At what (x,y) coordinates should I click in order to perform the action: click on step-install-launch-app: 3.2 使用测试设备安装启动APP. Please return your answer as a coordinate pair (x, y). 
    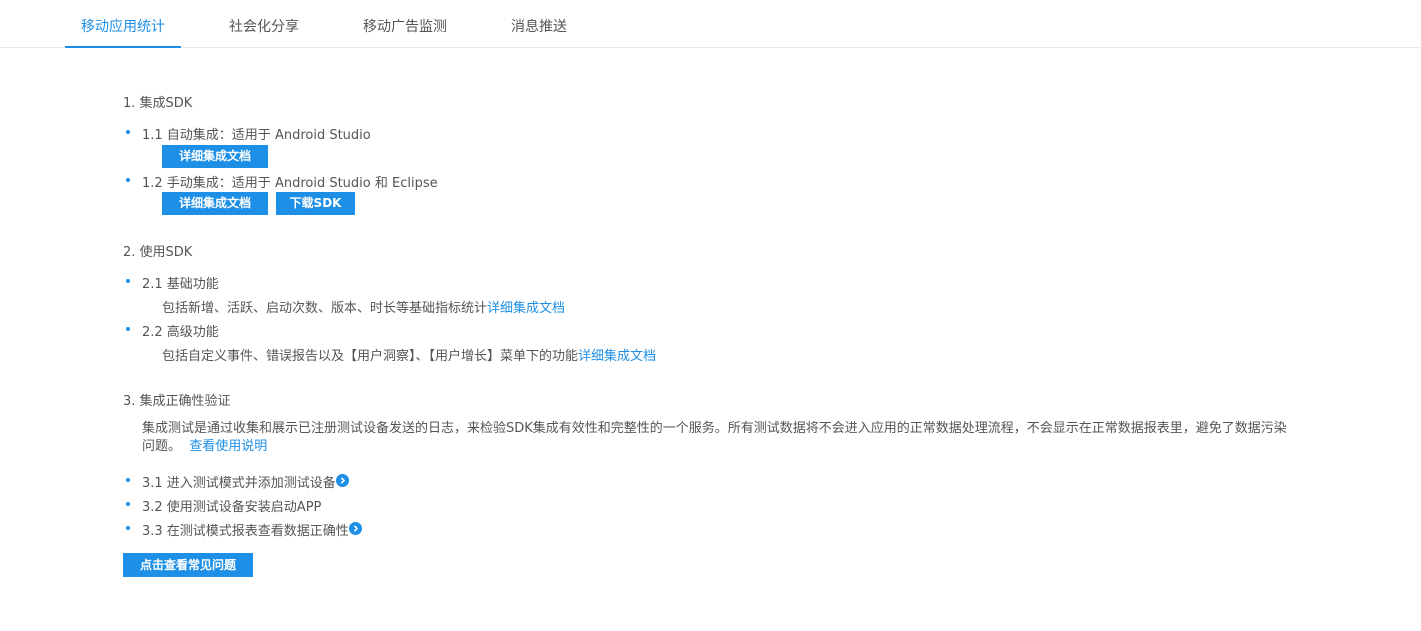
    Looking at the image, I should click on (232, 507).